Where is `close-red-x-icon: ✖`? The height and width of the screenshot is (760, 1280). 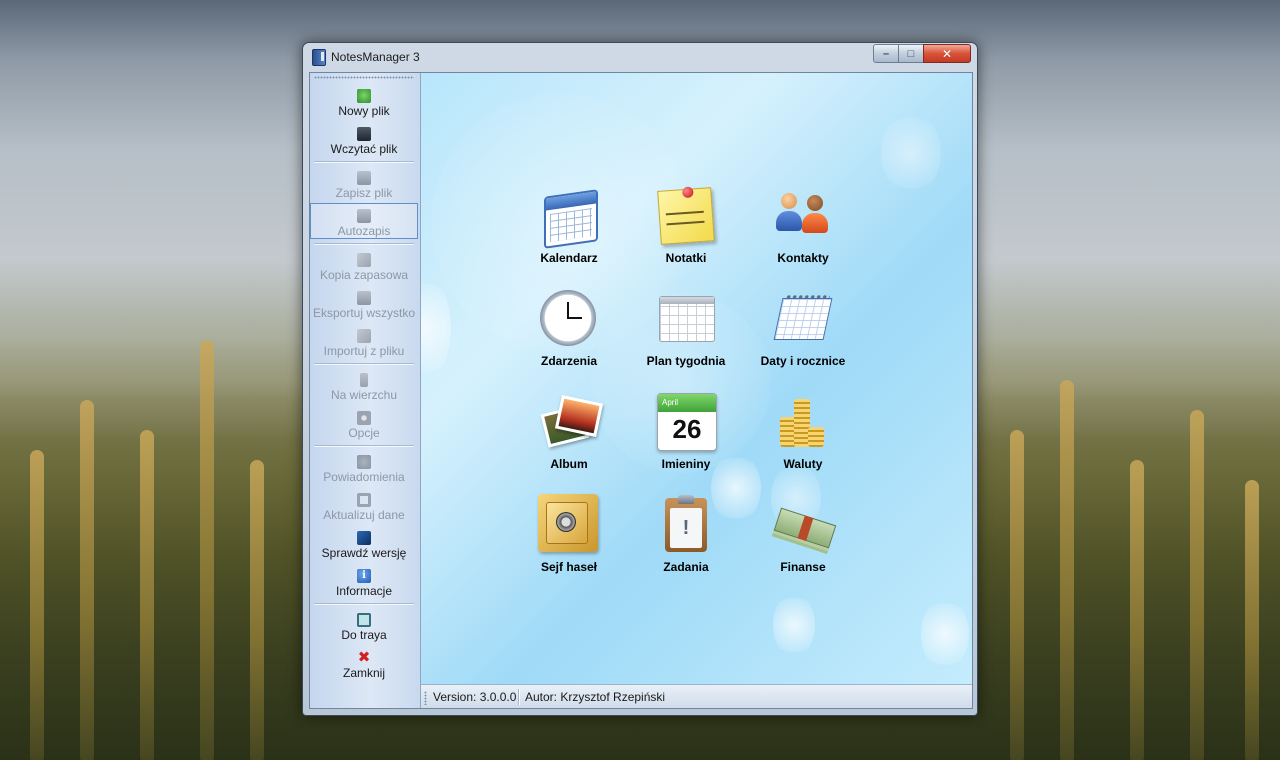
close-red-x-icon: ✖ is located at coordinates (364, 657).